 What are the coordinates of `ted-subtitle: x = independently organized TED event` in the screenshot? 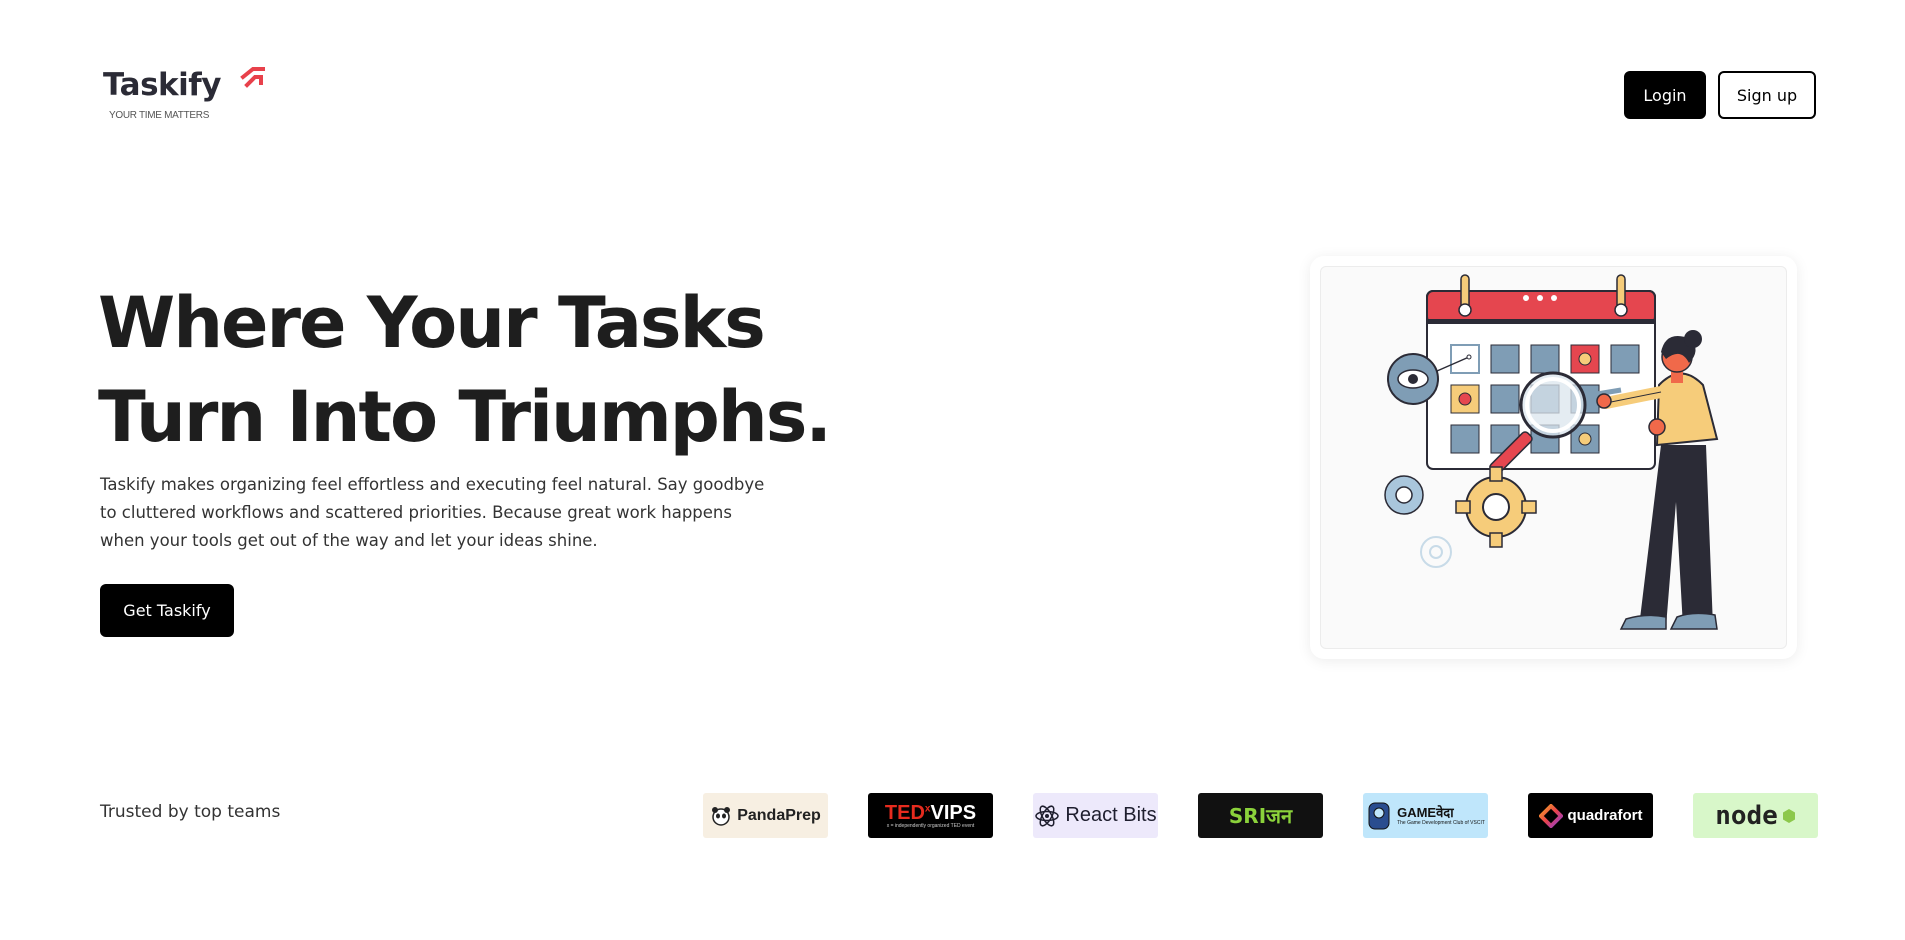 It's located at (930, 826).